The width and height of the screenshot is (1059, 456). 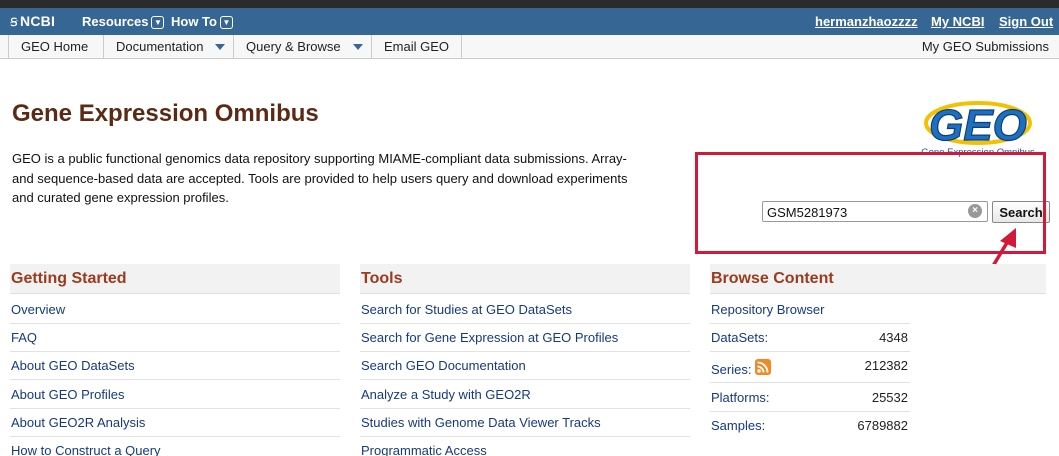 What do you see at coordinates (1026, 21) in the screenshot?
I see `sign-out-link: Sign Out` at bounding box center [1026, 21].